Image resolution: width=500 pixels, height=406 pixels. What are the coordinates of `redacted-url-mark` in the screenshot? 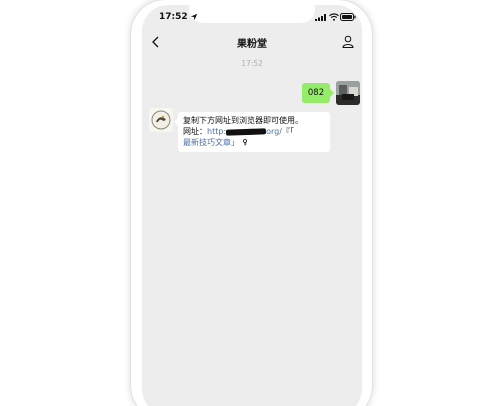 It's located at (246, 131).